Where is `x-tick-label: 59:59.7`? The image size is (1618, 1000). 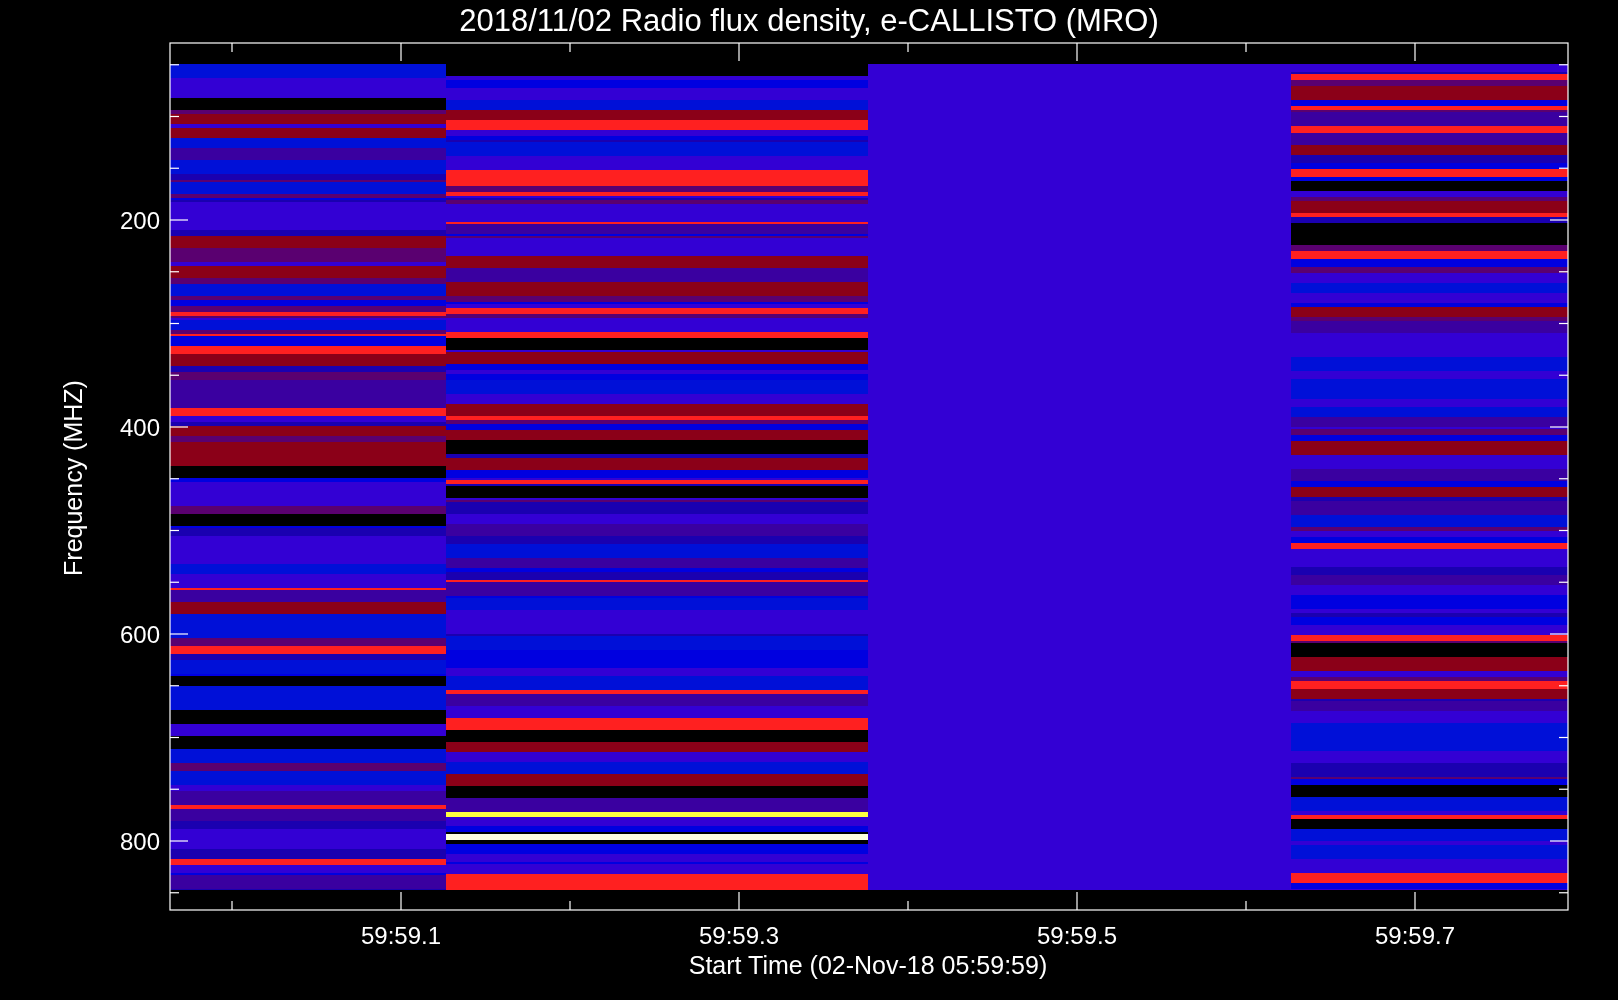
x-tick-label: 59:59.7 is located at coordinates (1415, 935).